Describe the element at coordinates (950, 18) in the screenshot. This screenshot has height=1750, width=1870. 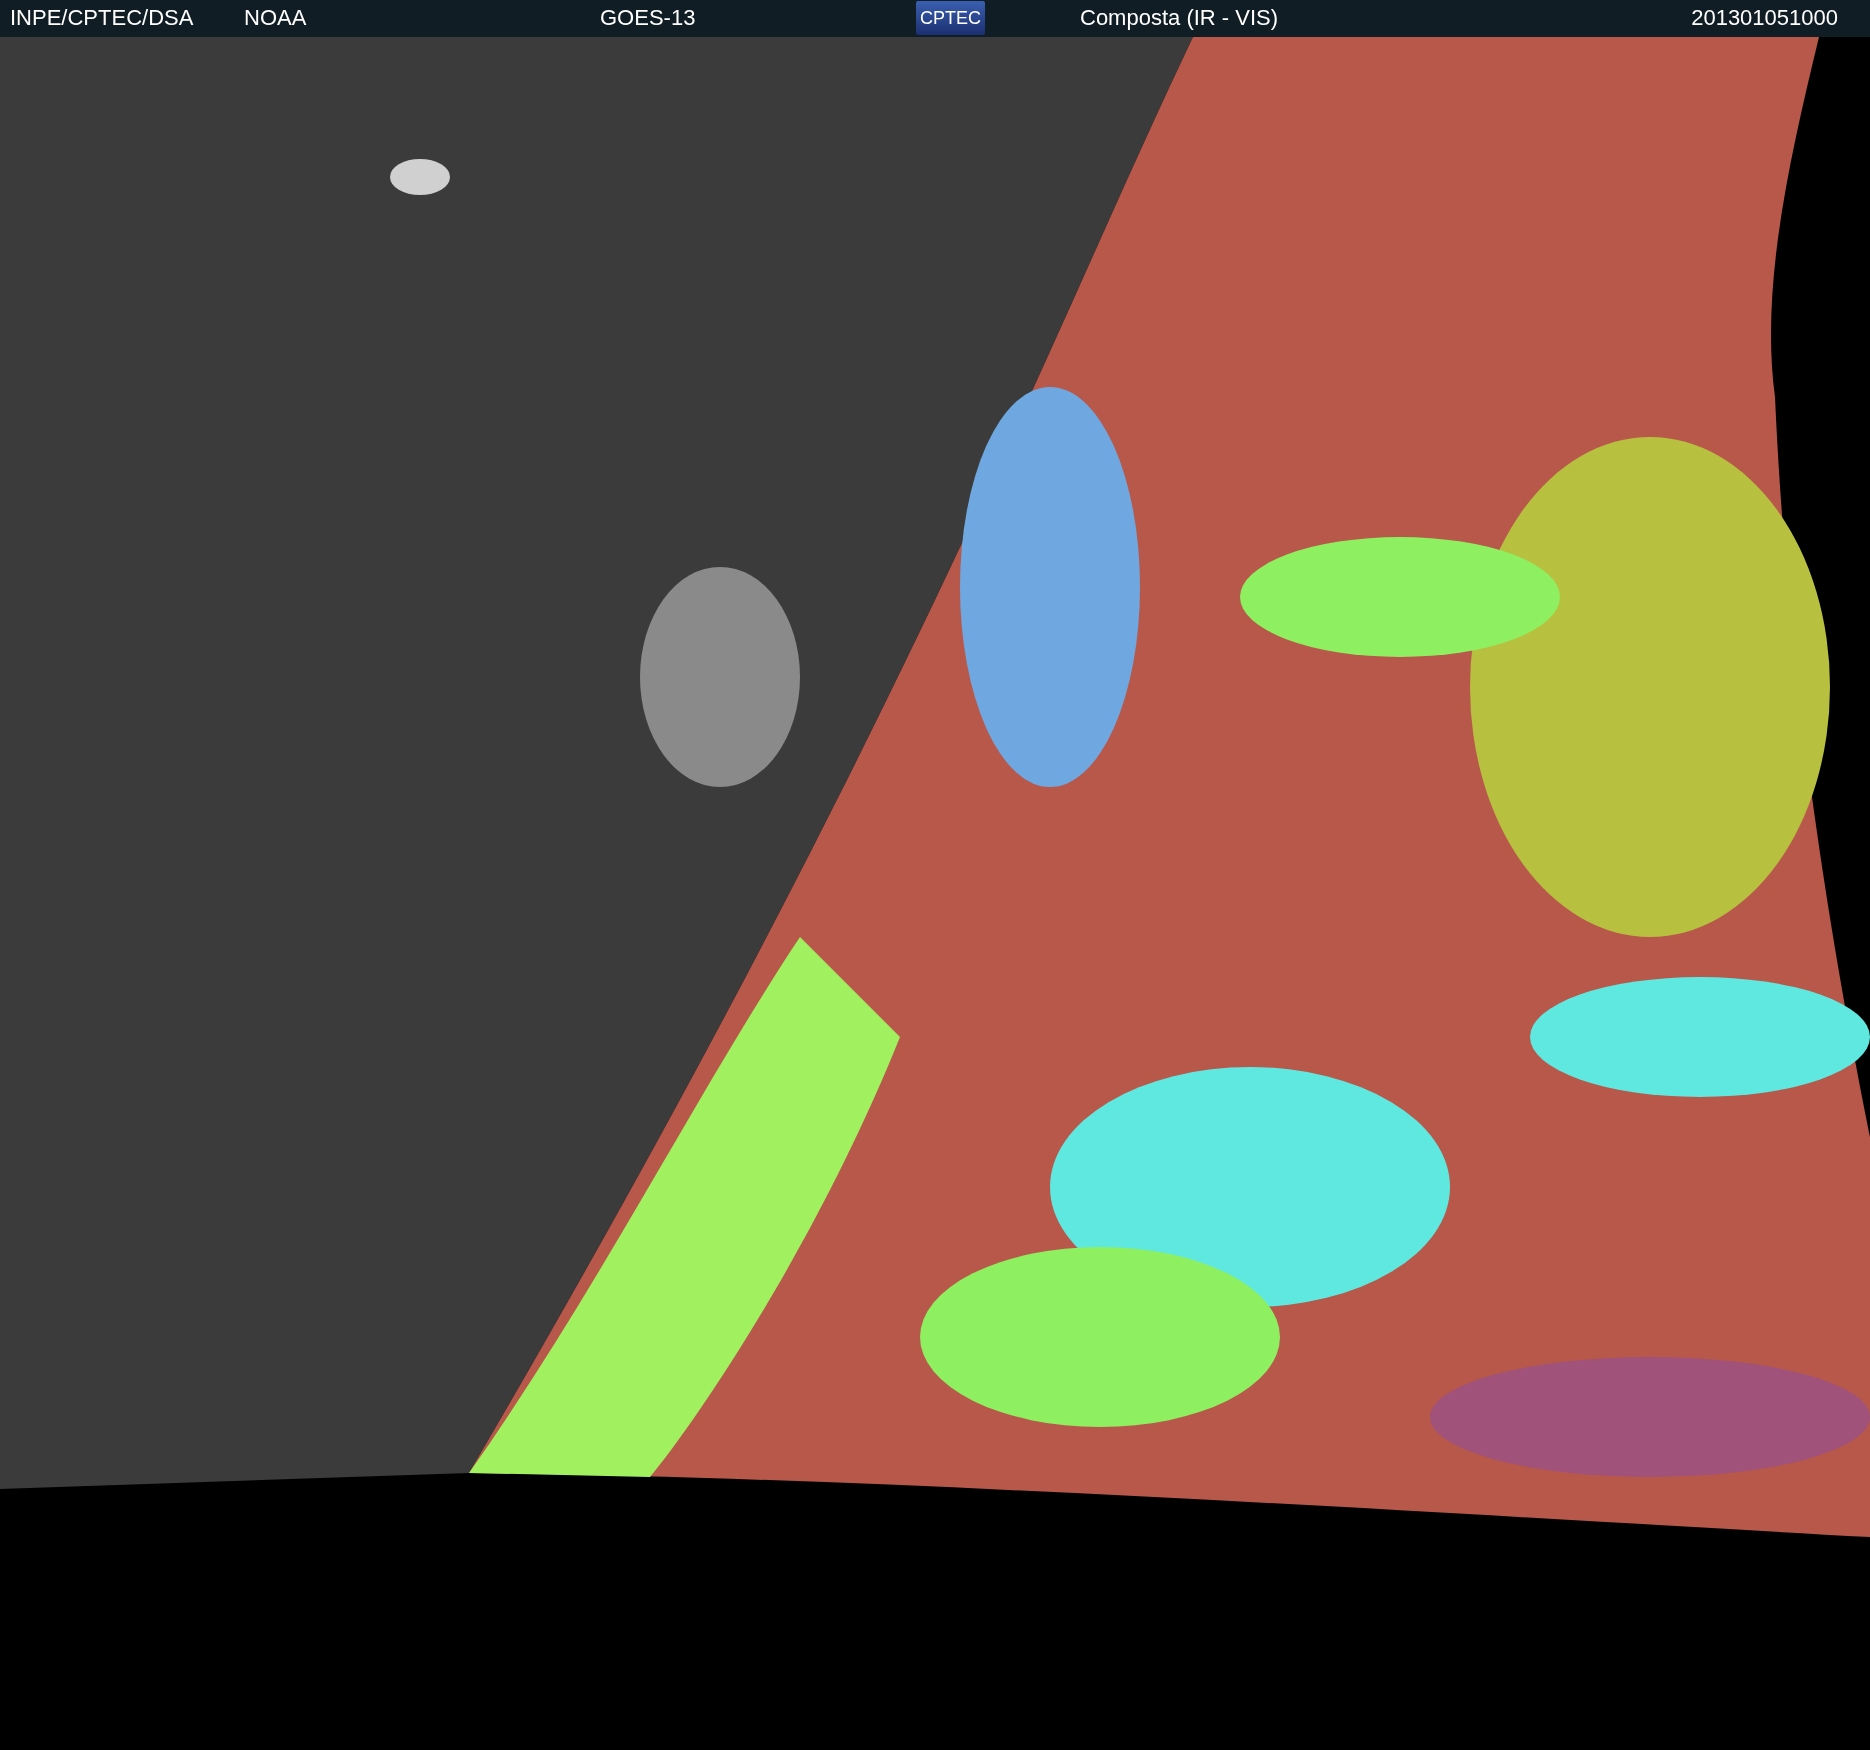
I see `logo: CPTEC` at that location.